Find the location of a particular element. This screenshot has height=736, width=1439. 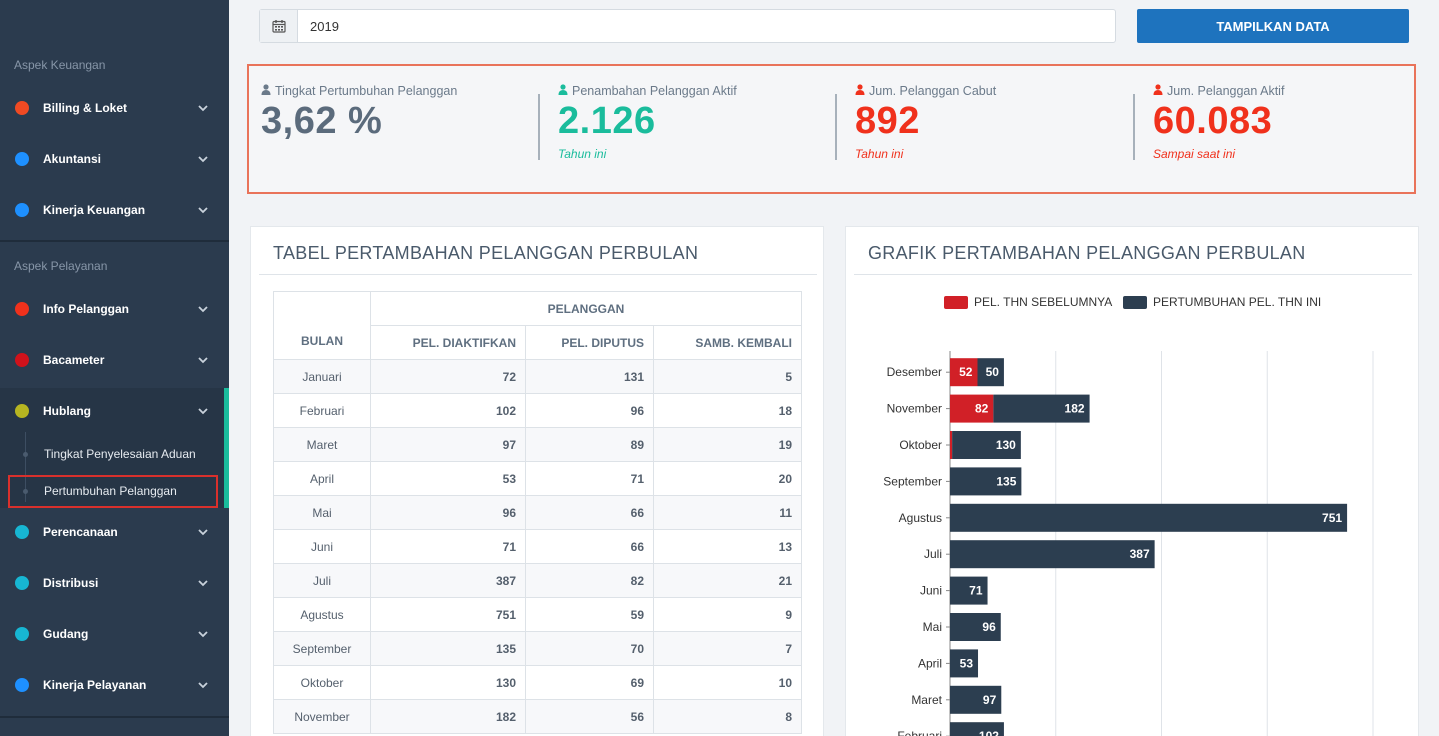

table-row: Agustus 751 59 9 is located at coordinates (537, 614).